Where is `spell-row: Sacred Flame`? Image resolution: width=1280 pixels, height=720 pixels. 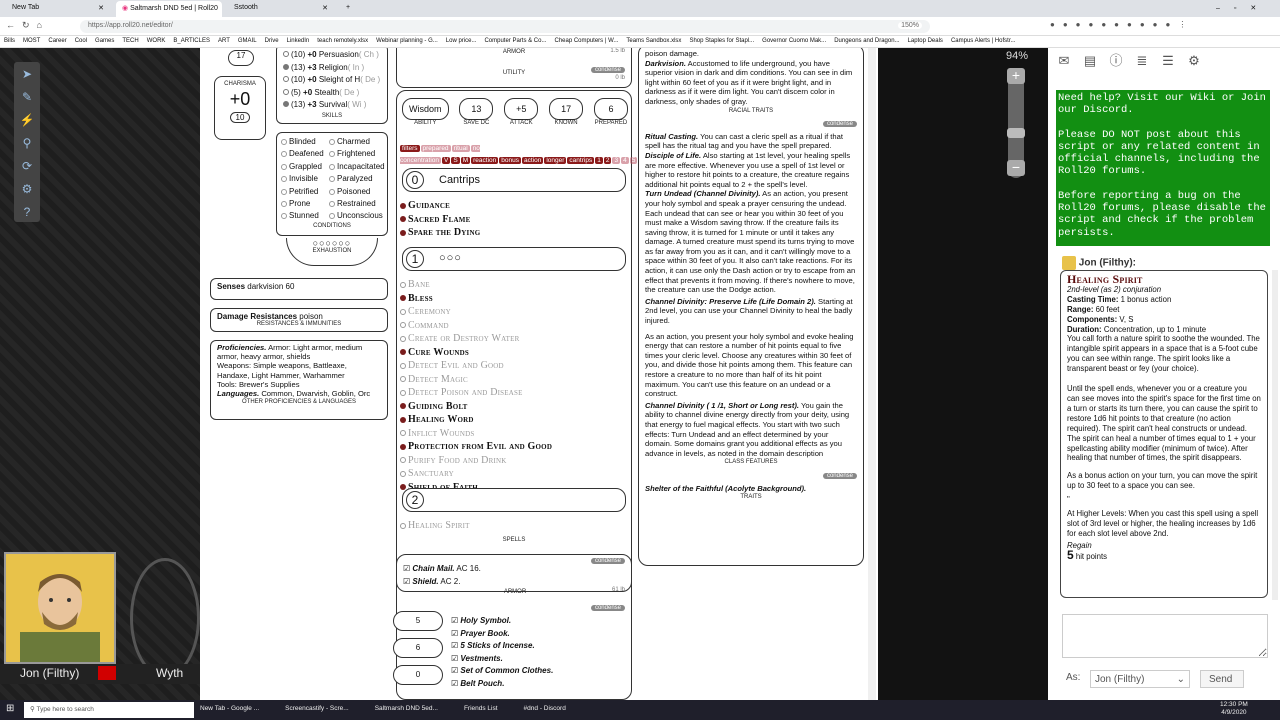
spell-row: Sacred Flame is located at coordinates (513, 220).